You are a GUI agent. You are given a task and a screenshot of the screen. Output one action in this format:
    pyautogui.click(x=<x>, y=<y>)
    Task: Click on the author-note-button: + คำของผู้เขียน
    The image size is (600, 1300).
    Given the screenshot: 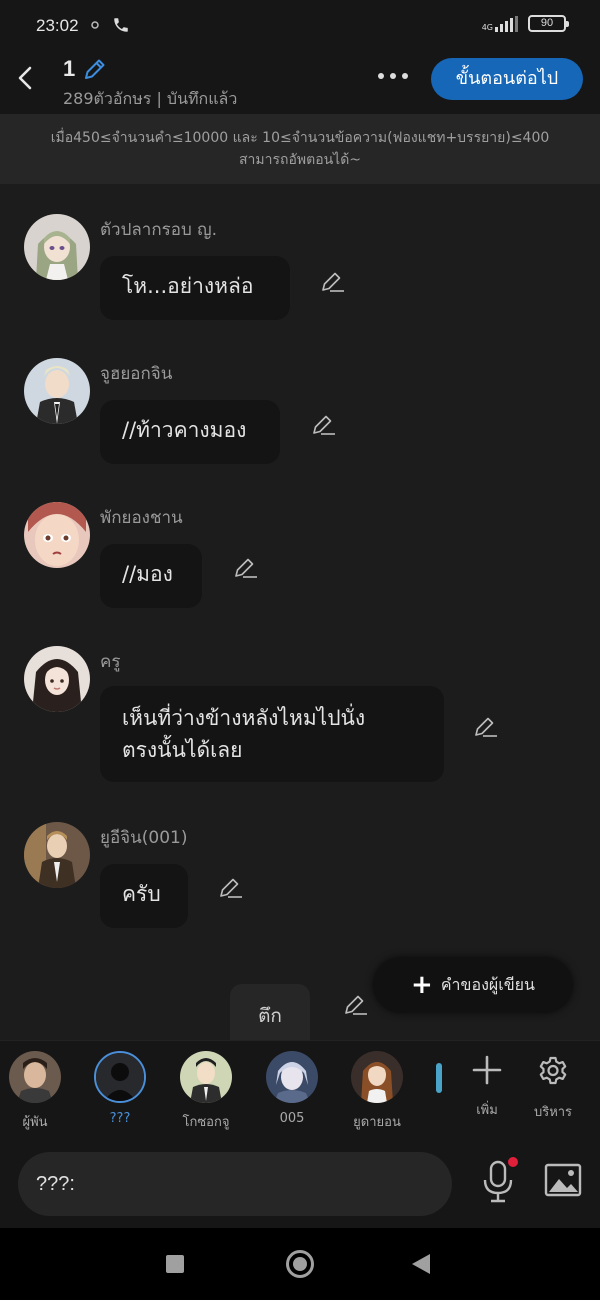 What is the action you would take?
    pyautogui.click(x=473, y=985)
    